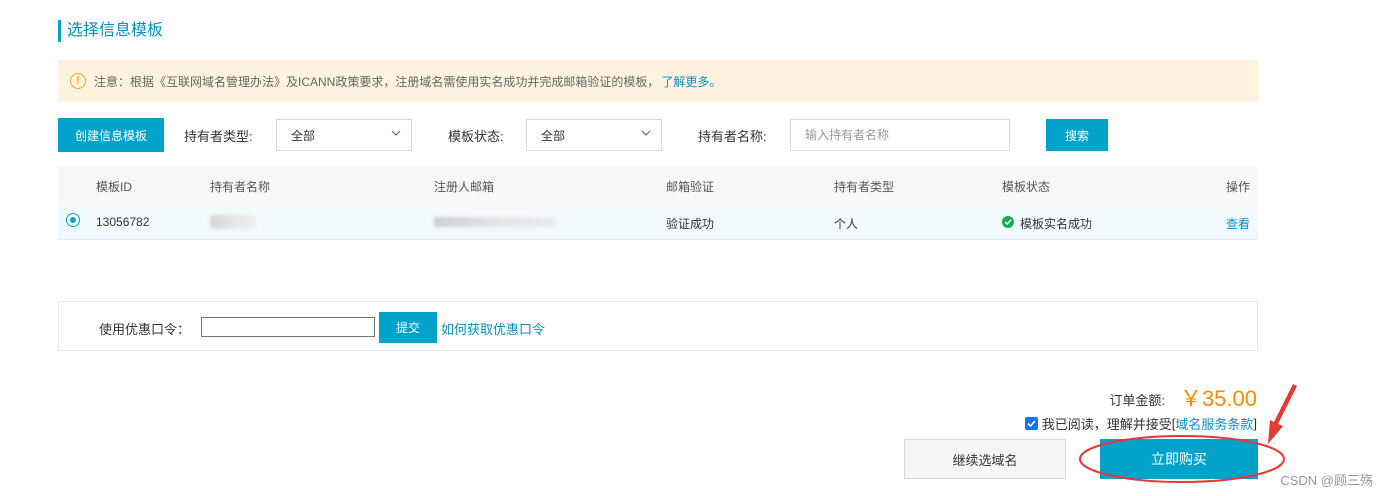 The height and width of the screenshot is (496, 1387). What do you see at coordinates (240, 187) in the screenshot?
I see `column-header: 持有者名称` at bounding box center [240, 187].